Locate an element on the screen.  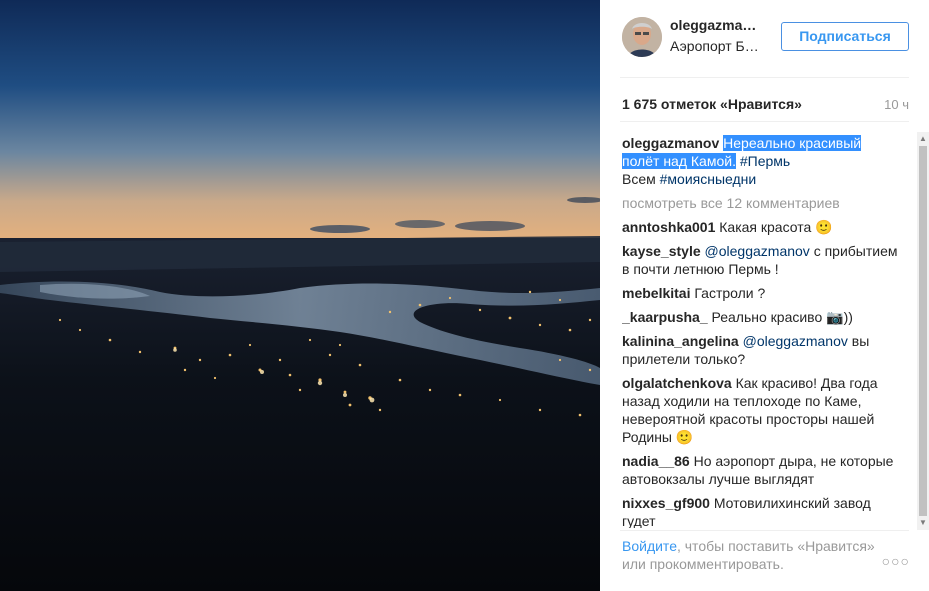
hashtag-link: #Пермь is located at coordinates (765, 161).